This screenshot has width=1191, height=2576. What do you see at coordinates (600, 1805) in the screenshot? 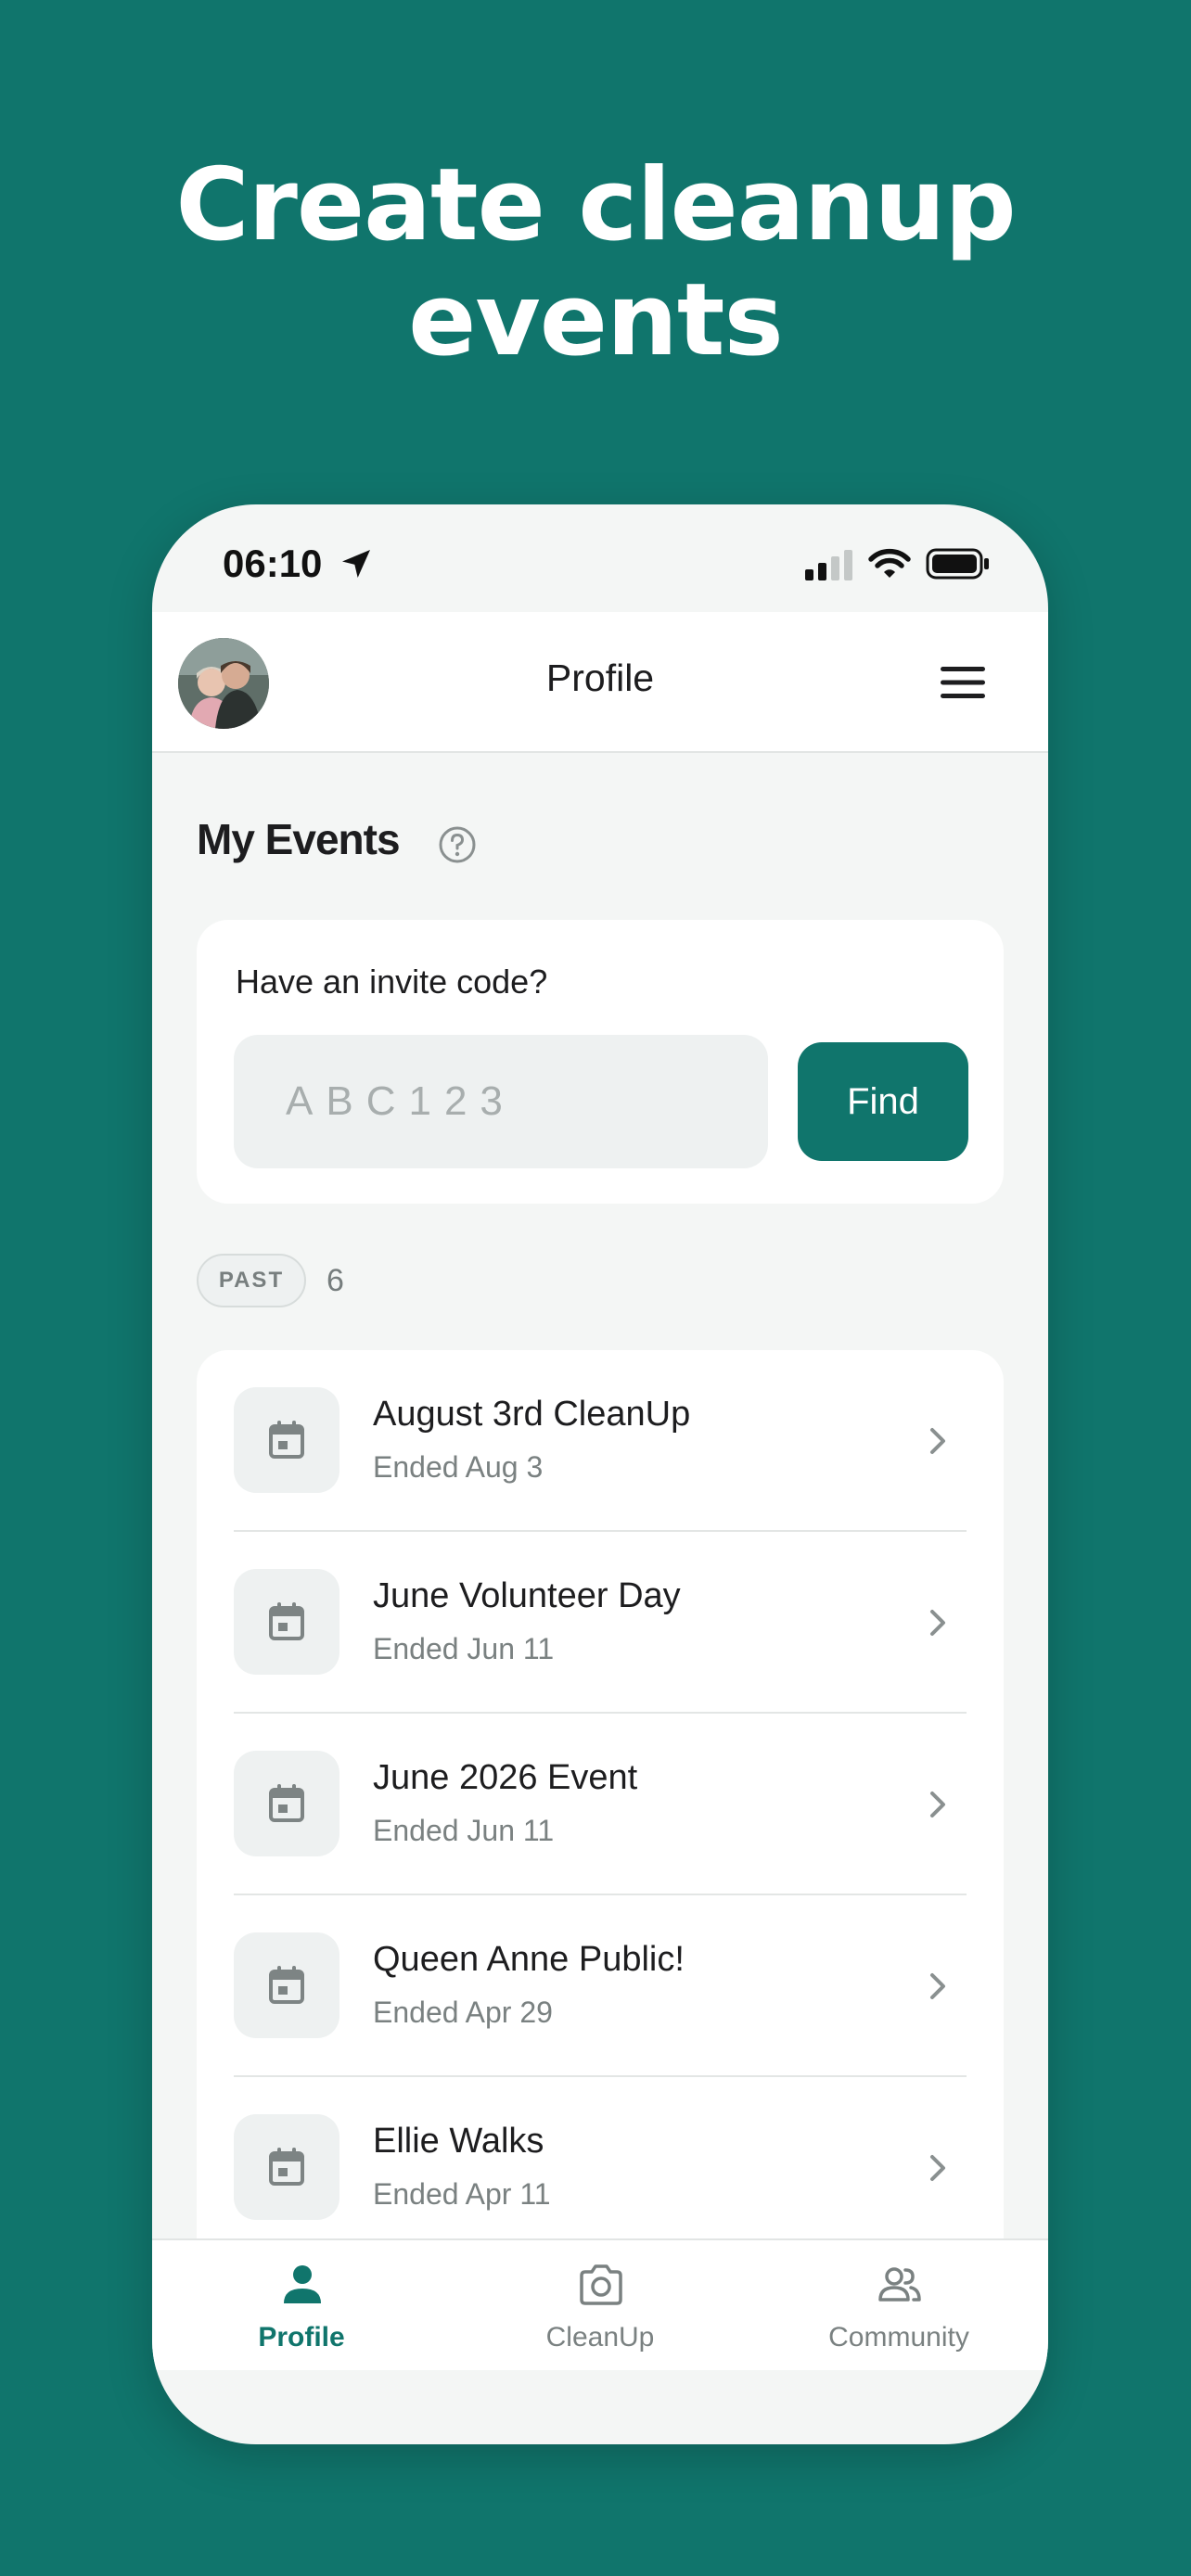
I see `list-item: June 2026 Event Ended Jun 11` at bounding box center [600, 1805].